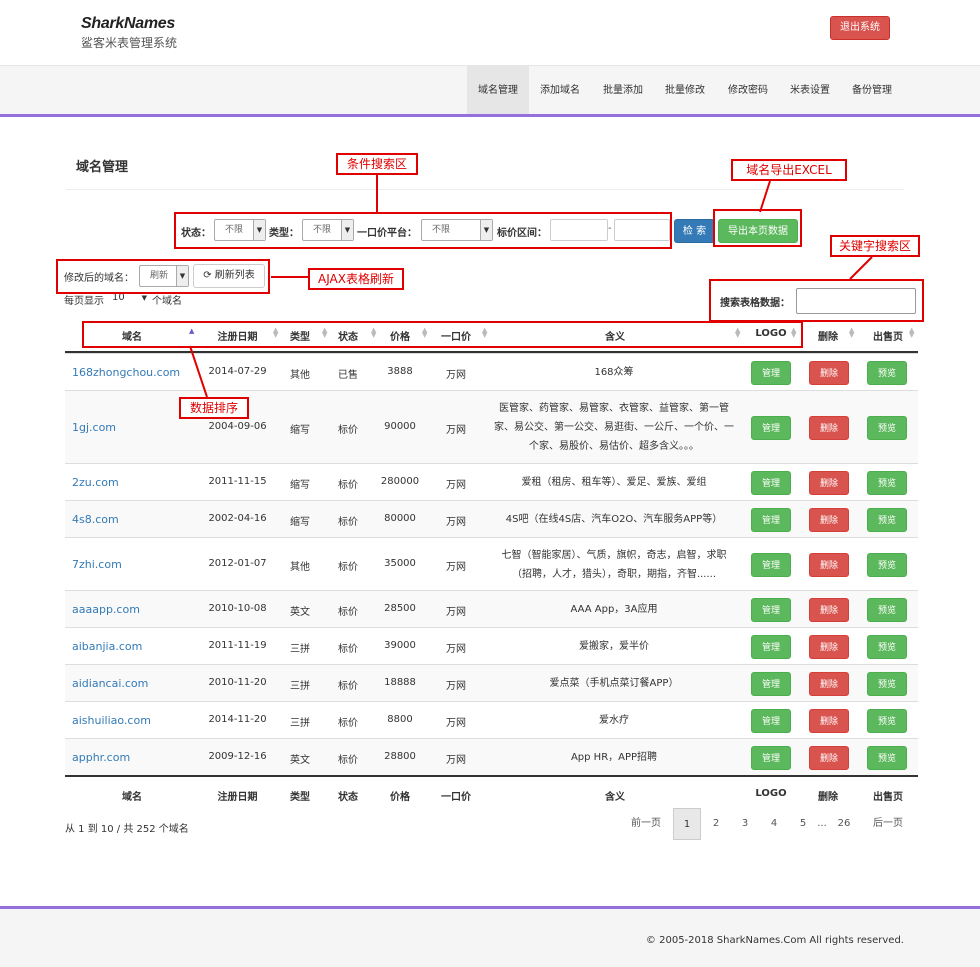 The width and height of the screenshot is (980, 967). I want to click on annotation-export-label: 域名导出EXCEL, so click(789, 170).